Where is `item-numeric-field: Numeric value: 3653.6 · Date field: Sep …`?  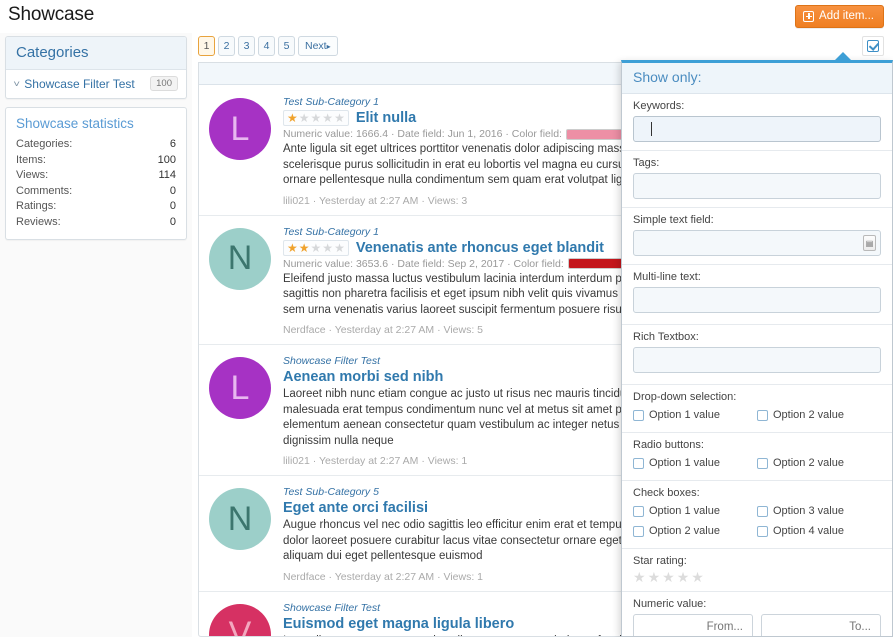 item-numeric-field: Numeric value: 3653.6 · Date field: Sep … is located at coordinates (423, 263).